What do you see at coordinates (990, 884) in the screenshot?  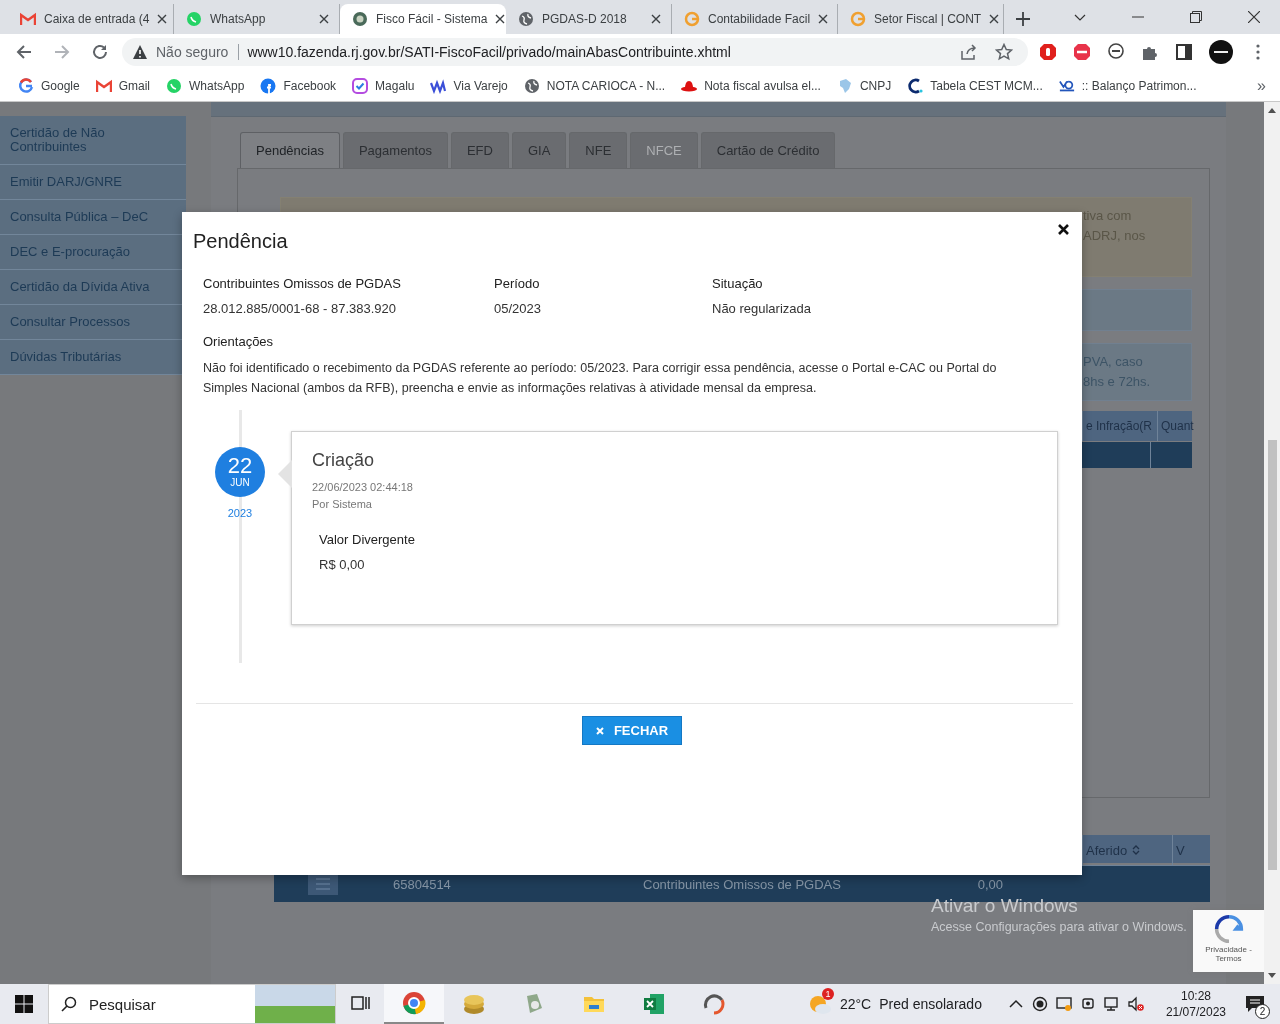 I see `table-cell-text: 0,00` at bounding box center [990, 884].